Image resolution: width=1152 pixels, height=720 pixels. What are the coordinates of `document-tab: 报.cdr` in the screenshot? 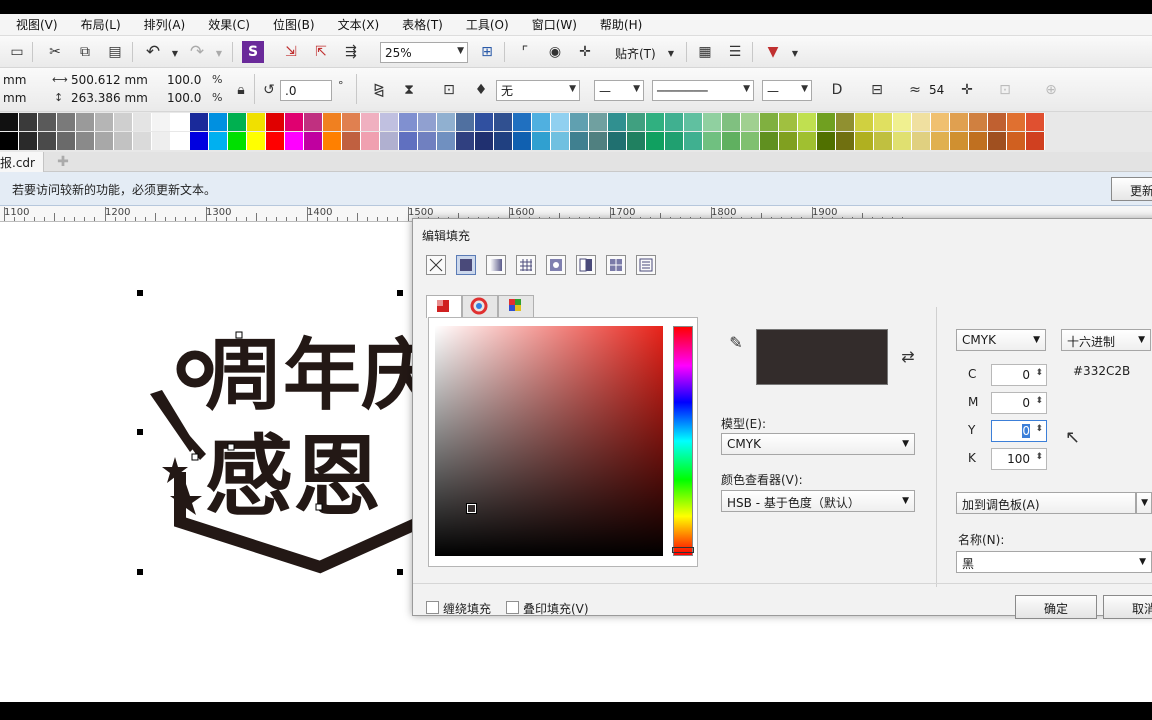 It's located at (22, 162).